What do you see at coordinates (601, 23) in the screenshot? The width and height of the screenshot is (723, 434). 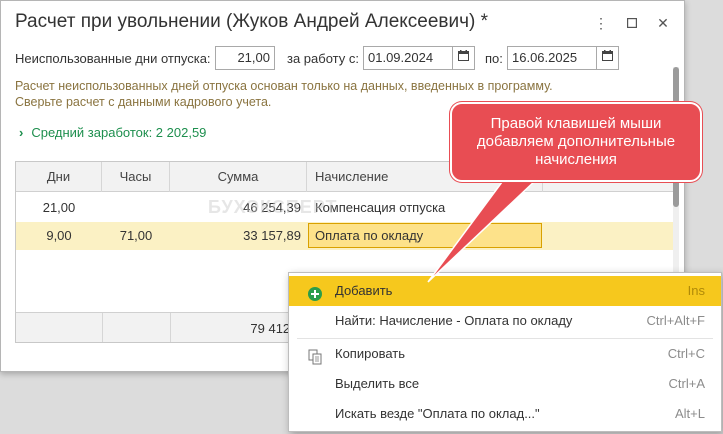 I see `kebab-menu-icon: ⋮` at bounding box center [601, 23].